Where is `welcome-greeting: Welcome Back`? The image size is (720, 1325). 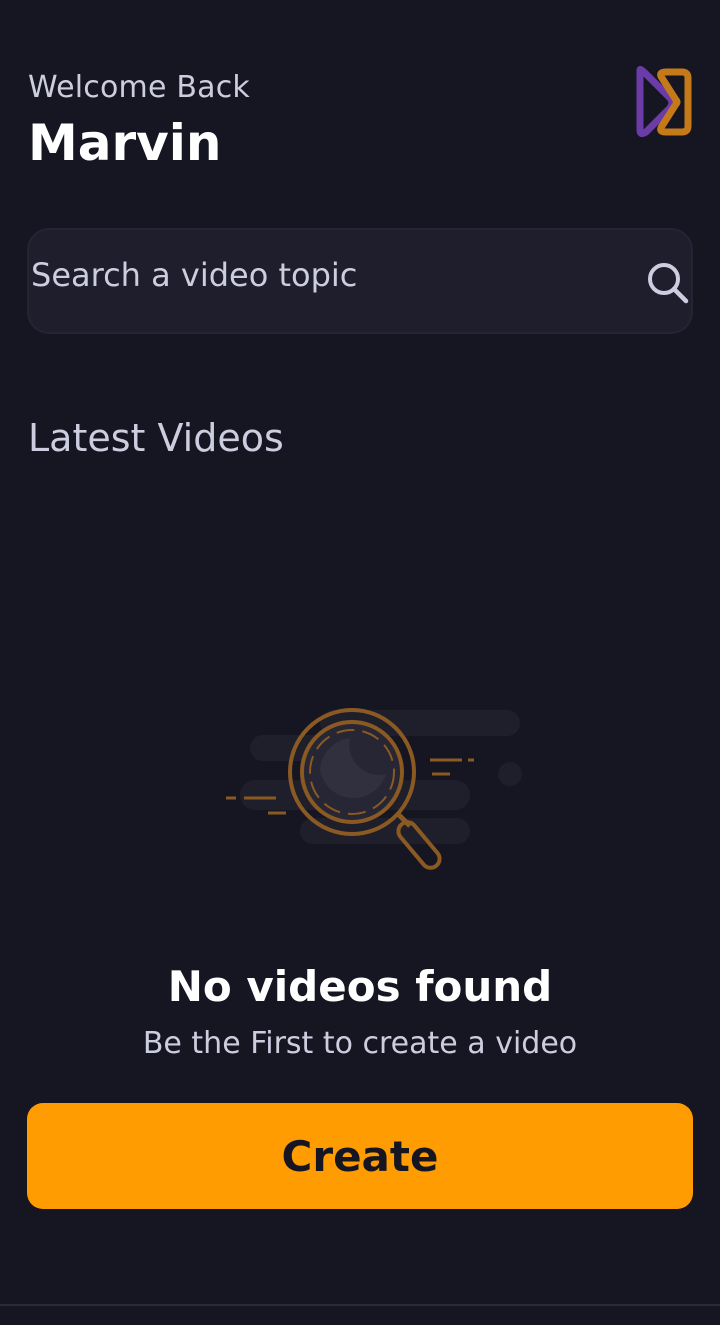
welcome-greeting: Welcome Back is located at coordinates (139, 87).